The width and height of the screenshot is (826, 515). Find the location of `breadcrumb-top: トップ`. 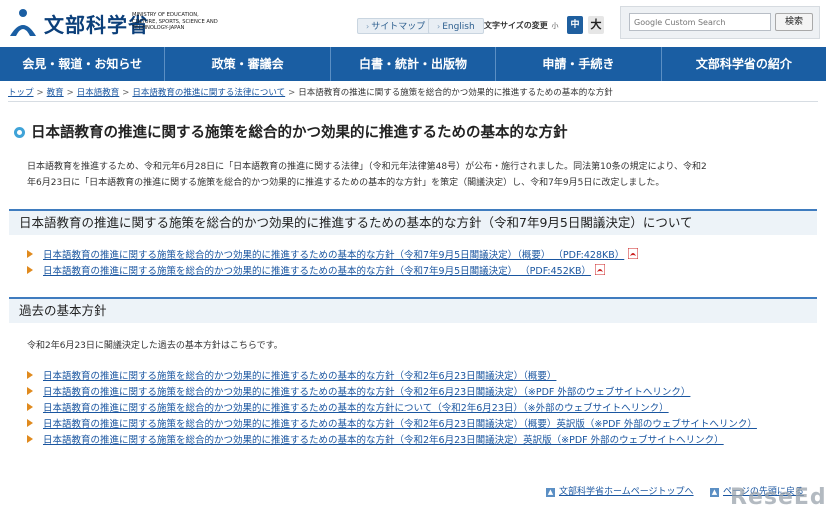

breadcrumb-top: トップ is located at coordinates (21, 93).